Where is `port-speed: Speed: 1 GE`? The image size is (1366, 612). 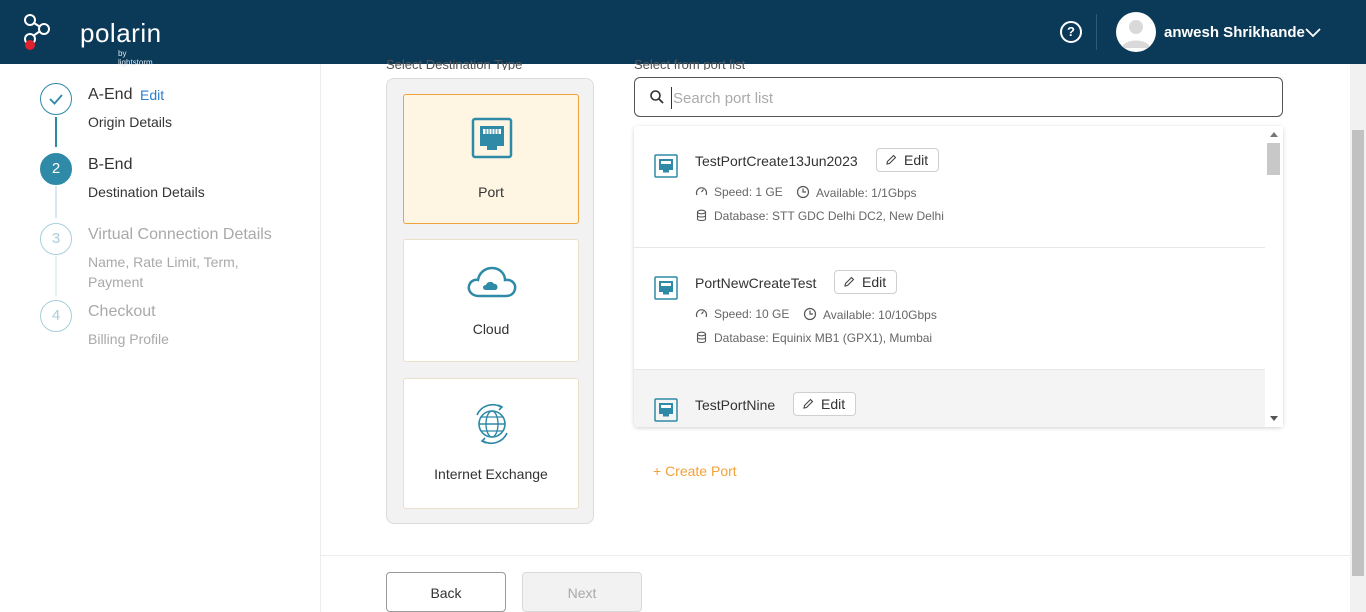 port-speed: Speed: 1 GE is located at coordinates (739, 192).